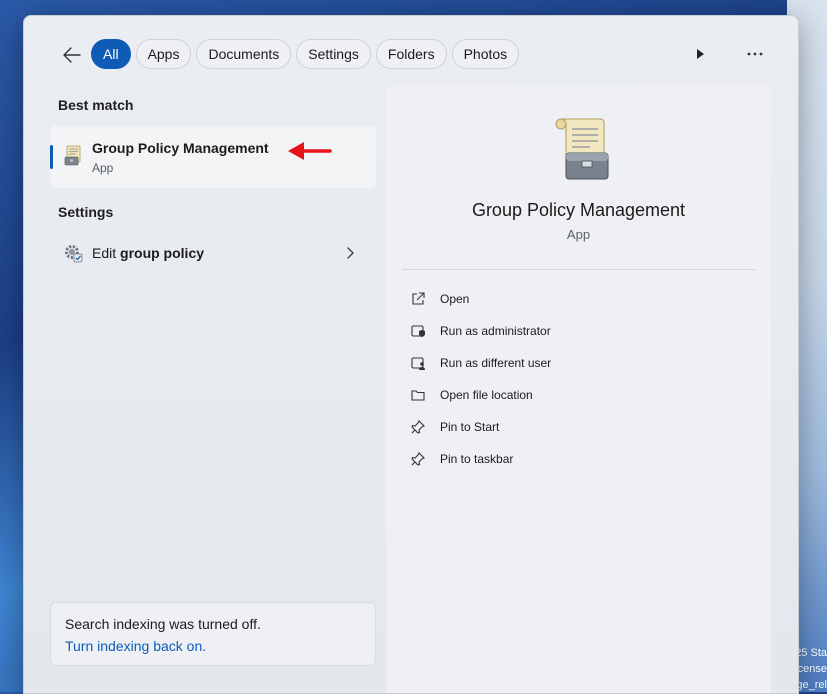 This screenshot has width=827, height=694. What do you see at coordinates (811, 653) in the screenshot?
I see `watermark-line-1: 25 Sta` at bounding box center [811, 653].